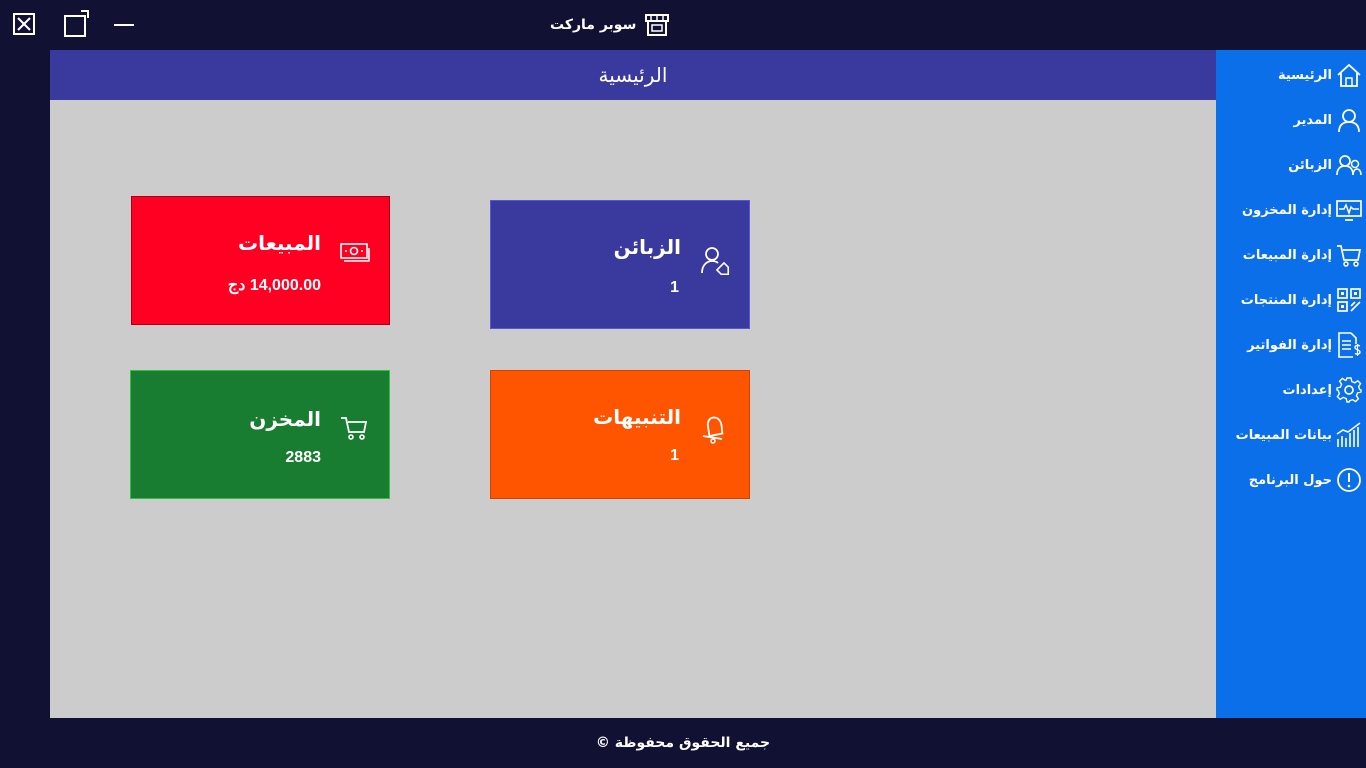 The width and height of the screenshot is (1366, 768). Describe the element at coordinates (657, 25) in the screenshot. I see `store-icon` at that location.